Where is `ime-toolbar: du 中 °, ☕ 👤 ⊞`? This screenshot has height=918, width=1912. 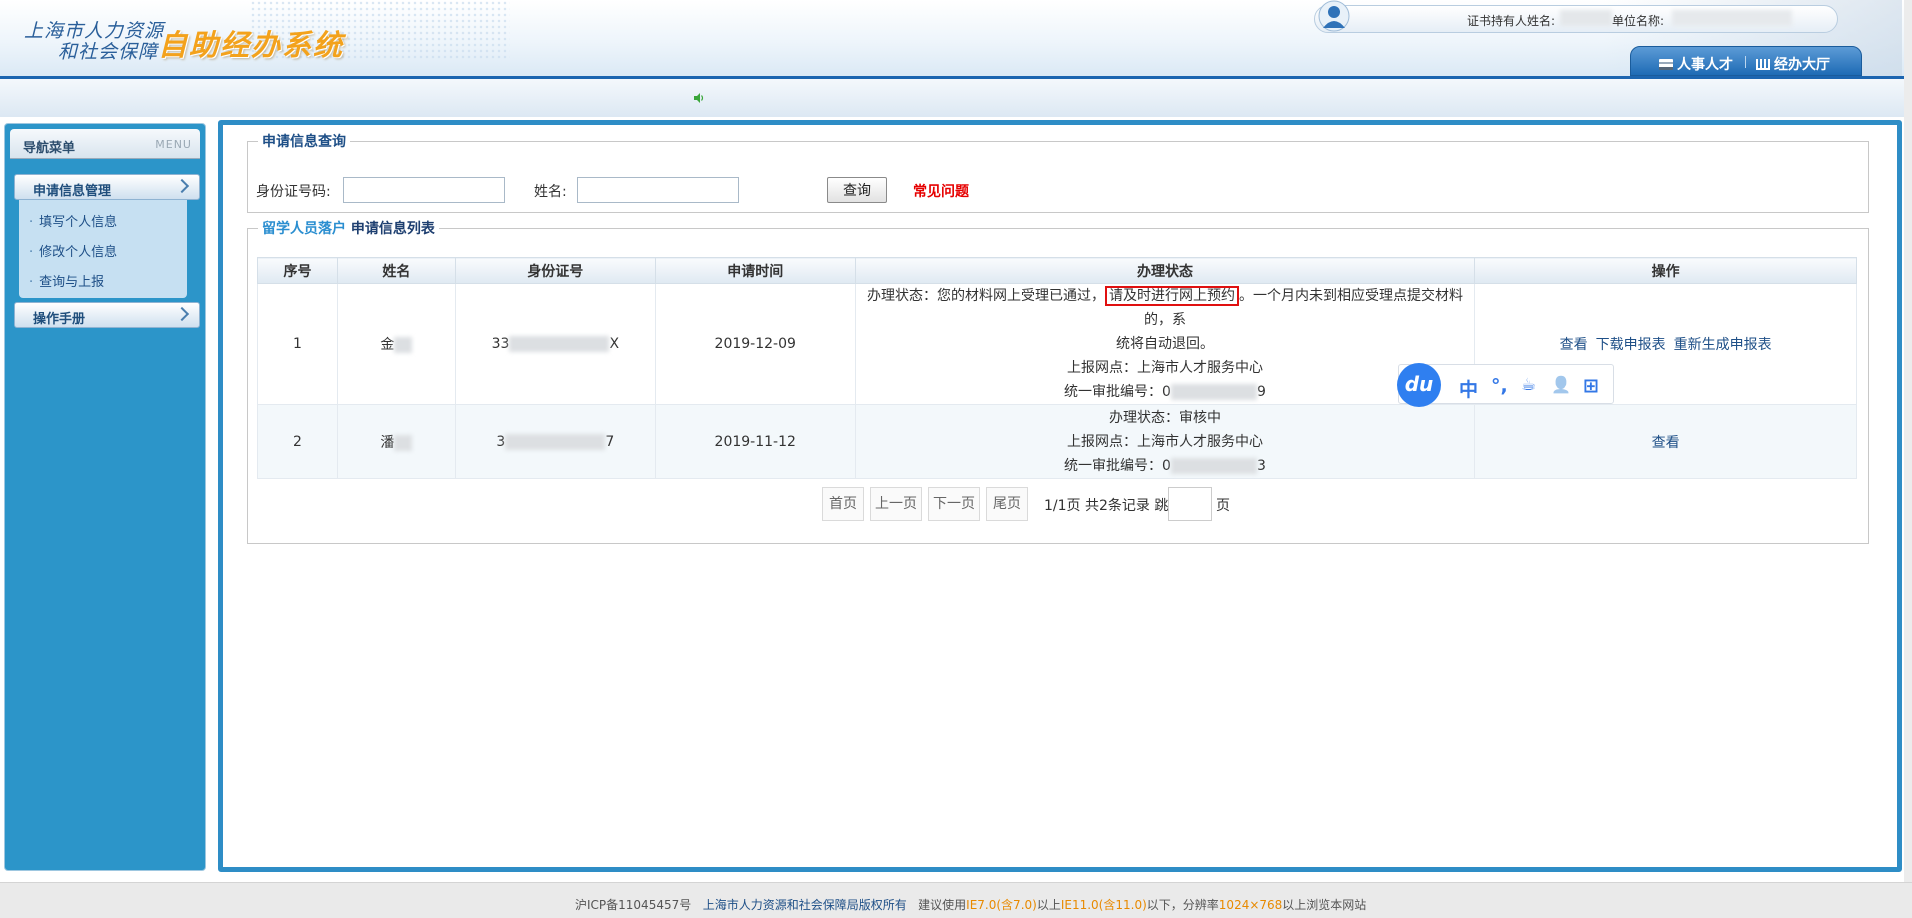 ime-toolbar: du 中 °, ☕ 👤 ⊞ is located at coordinates (1505, 385).